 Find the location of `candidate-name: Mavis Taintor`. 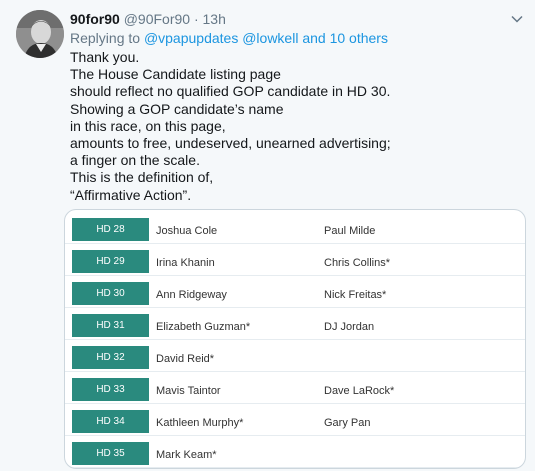

candidate-name: Mavis Taintor is located at coordinates (188, 391).